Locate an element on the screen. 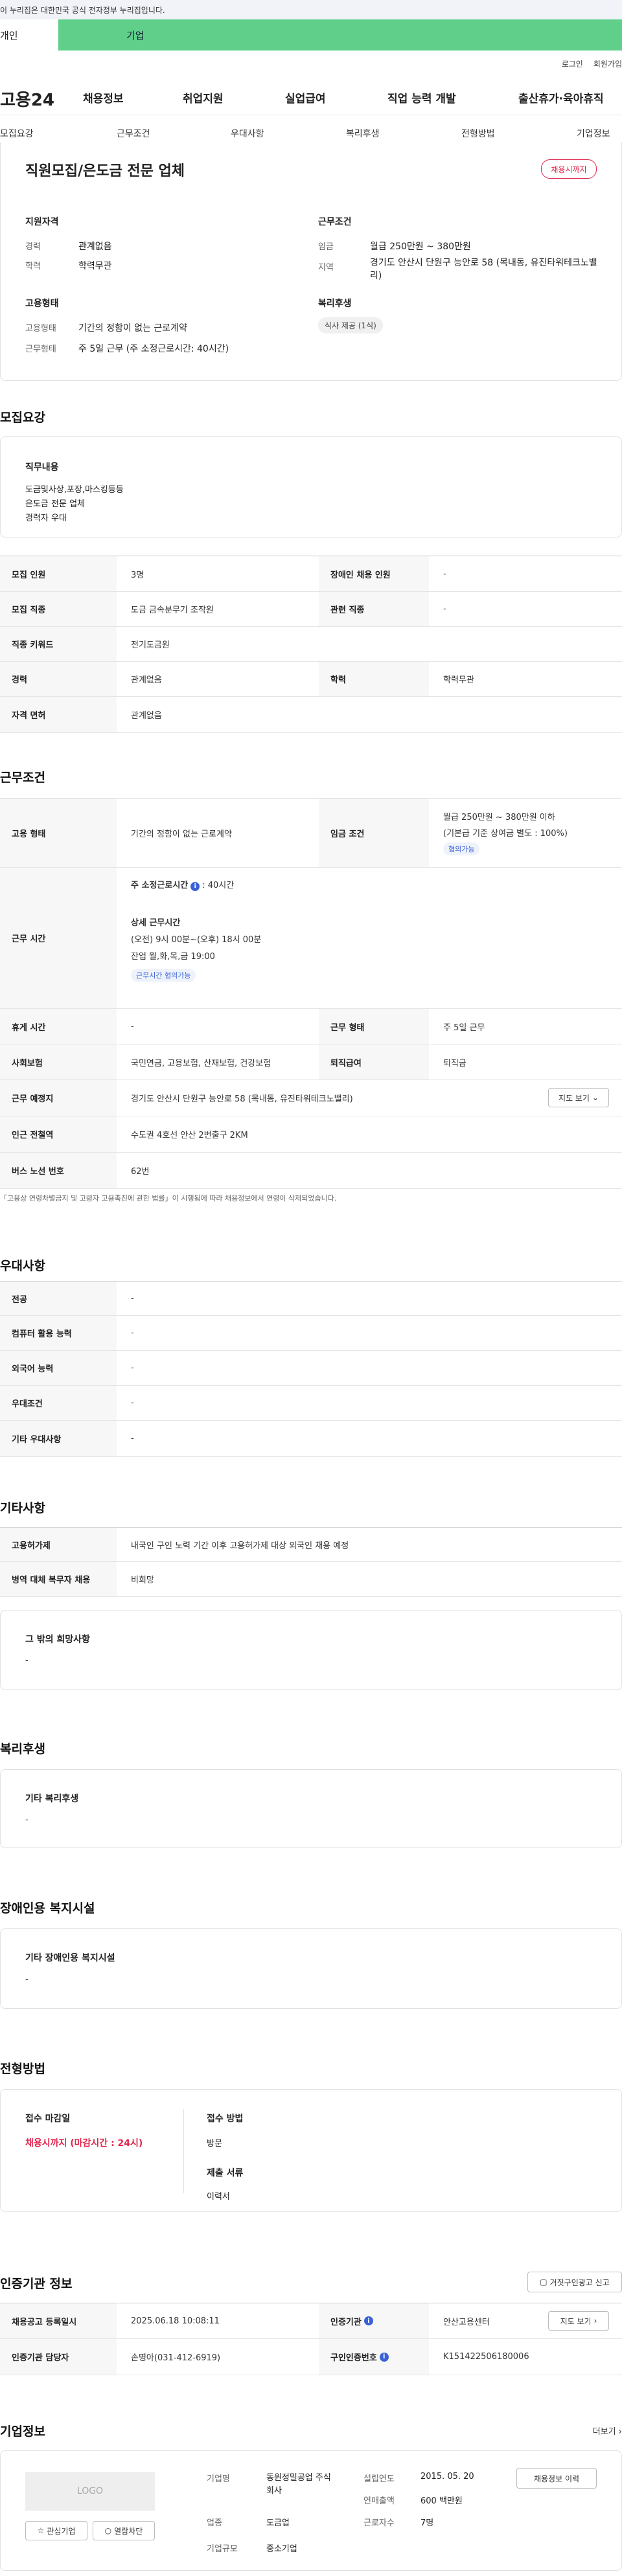 This screenshot has width=622, height=2576. name-label: 기업명 is located at coordinates (218, 2479).